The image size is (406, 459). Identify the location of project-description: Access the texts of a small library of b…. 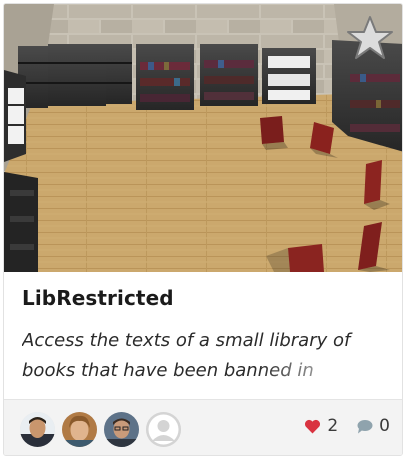
(186, 355).